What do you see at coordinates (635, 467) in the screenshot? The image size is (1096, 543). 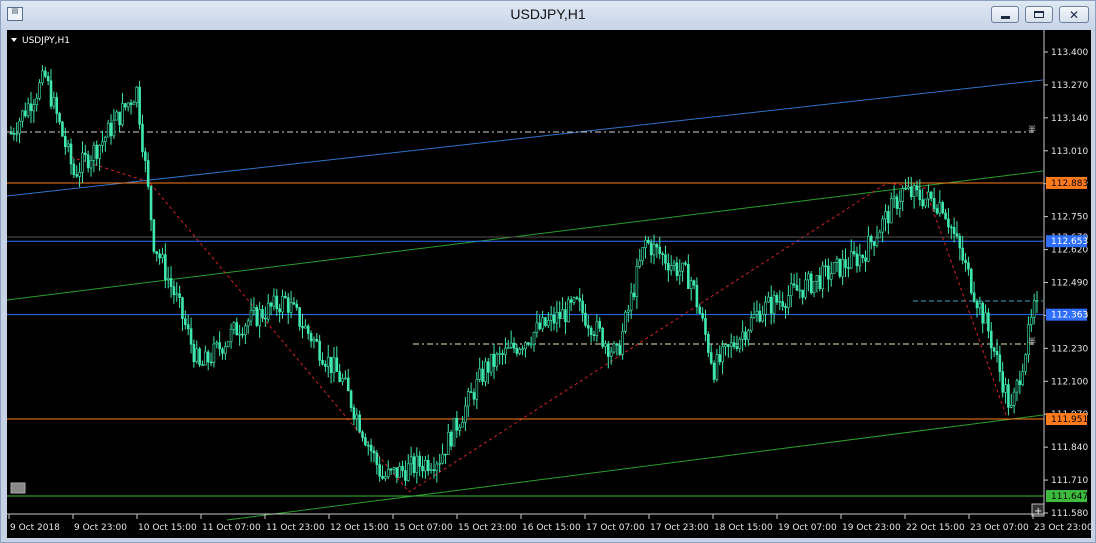 I see `lower-channel-line` at bounding box center [635, 467].